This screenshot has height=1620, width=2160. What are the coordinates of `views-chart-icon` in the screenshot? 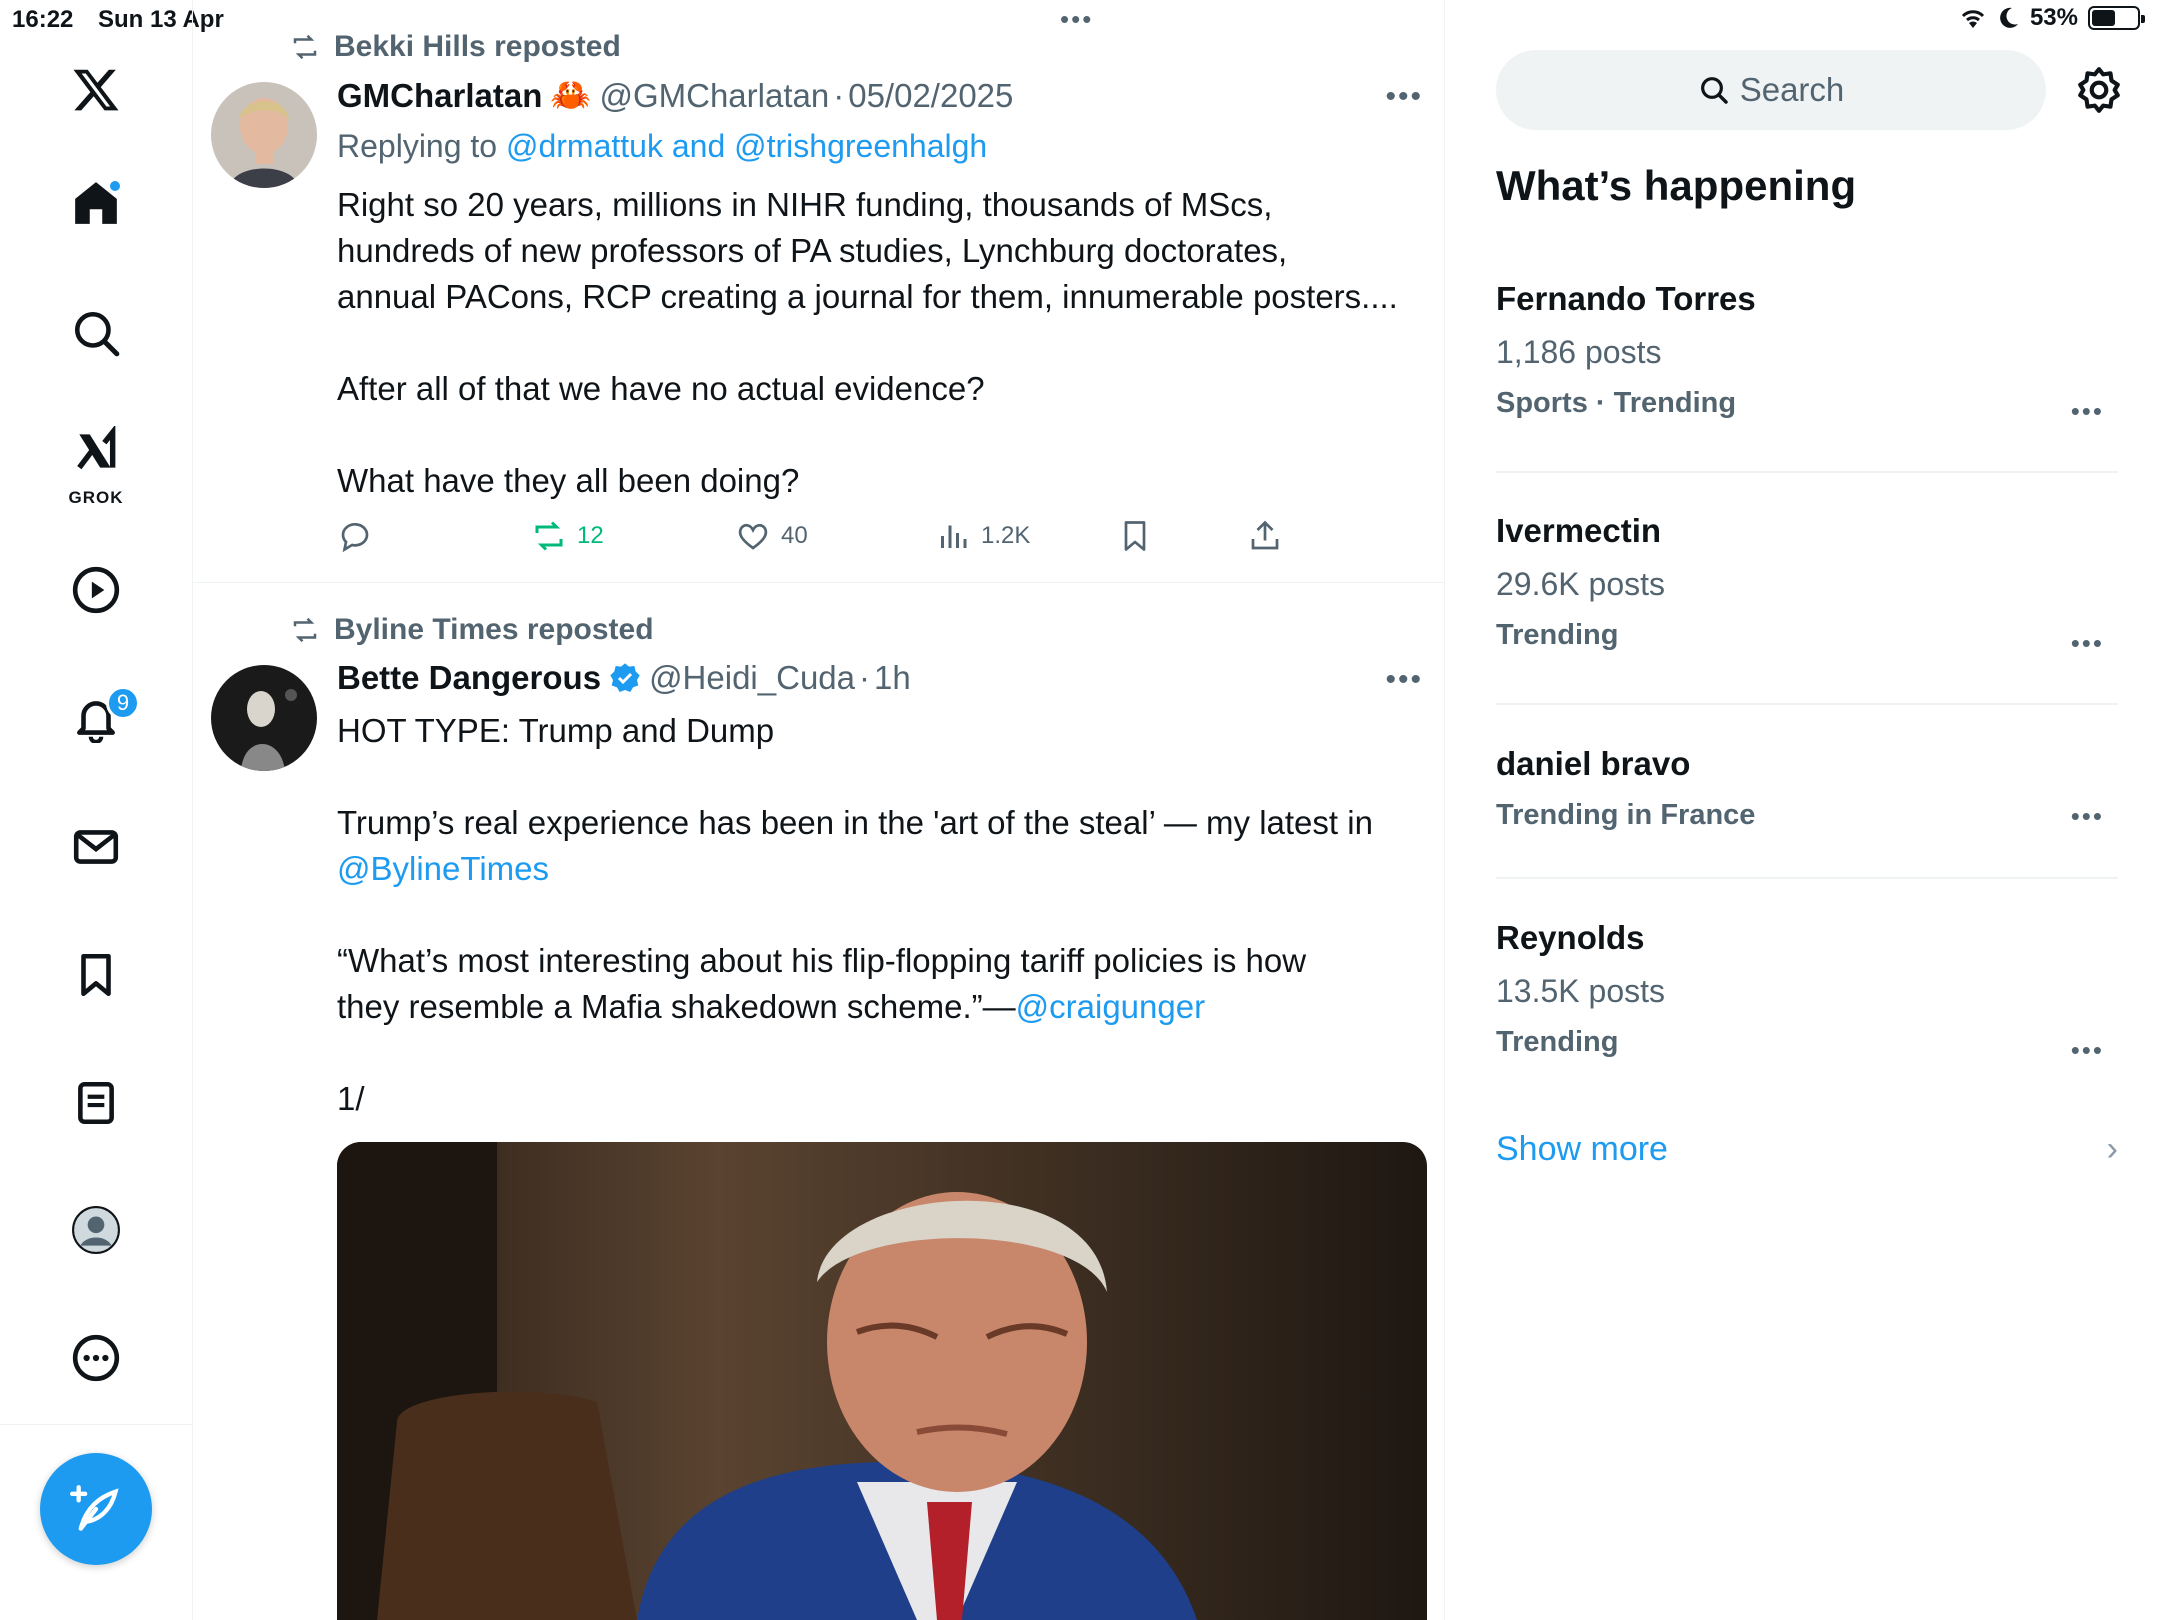 It's located at (954, 536).